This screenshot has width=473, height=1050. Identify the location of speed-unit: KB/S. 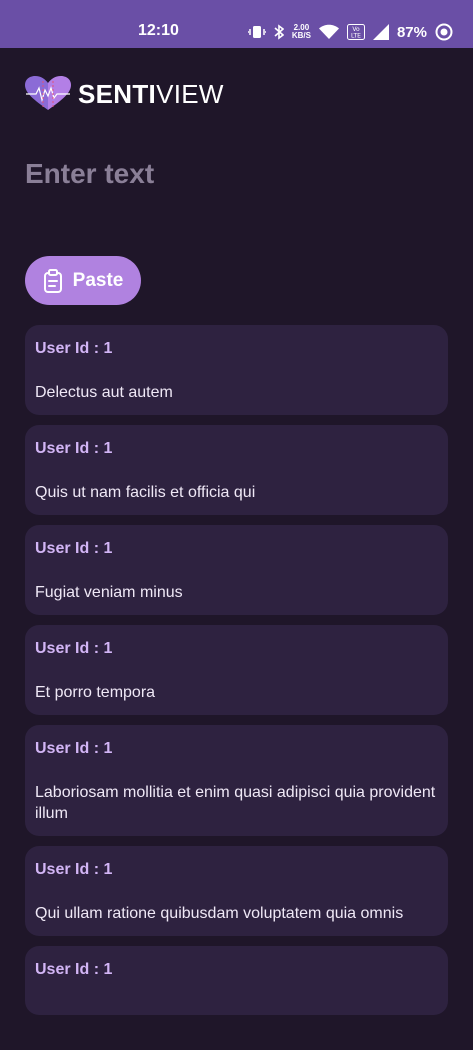
(301, 35).